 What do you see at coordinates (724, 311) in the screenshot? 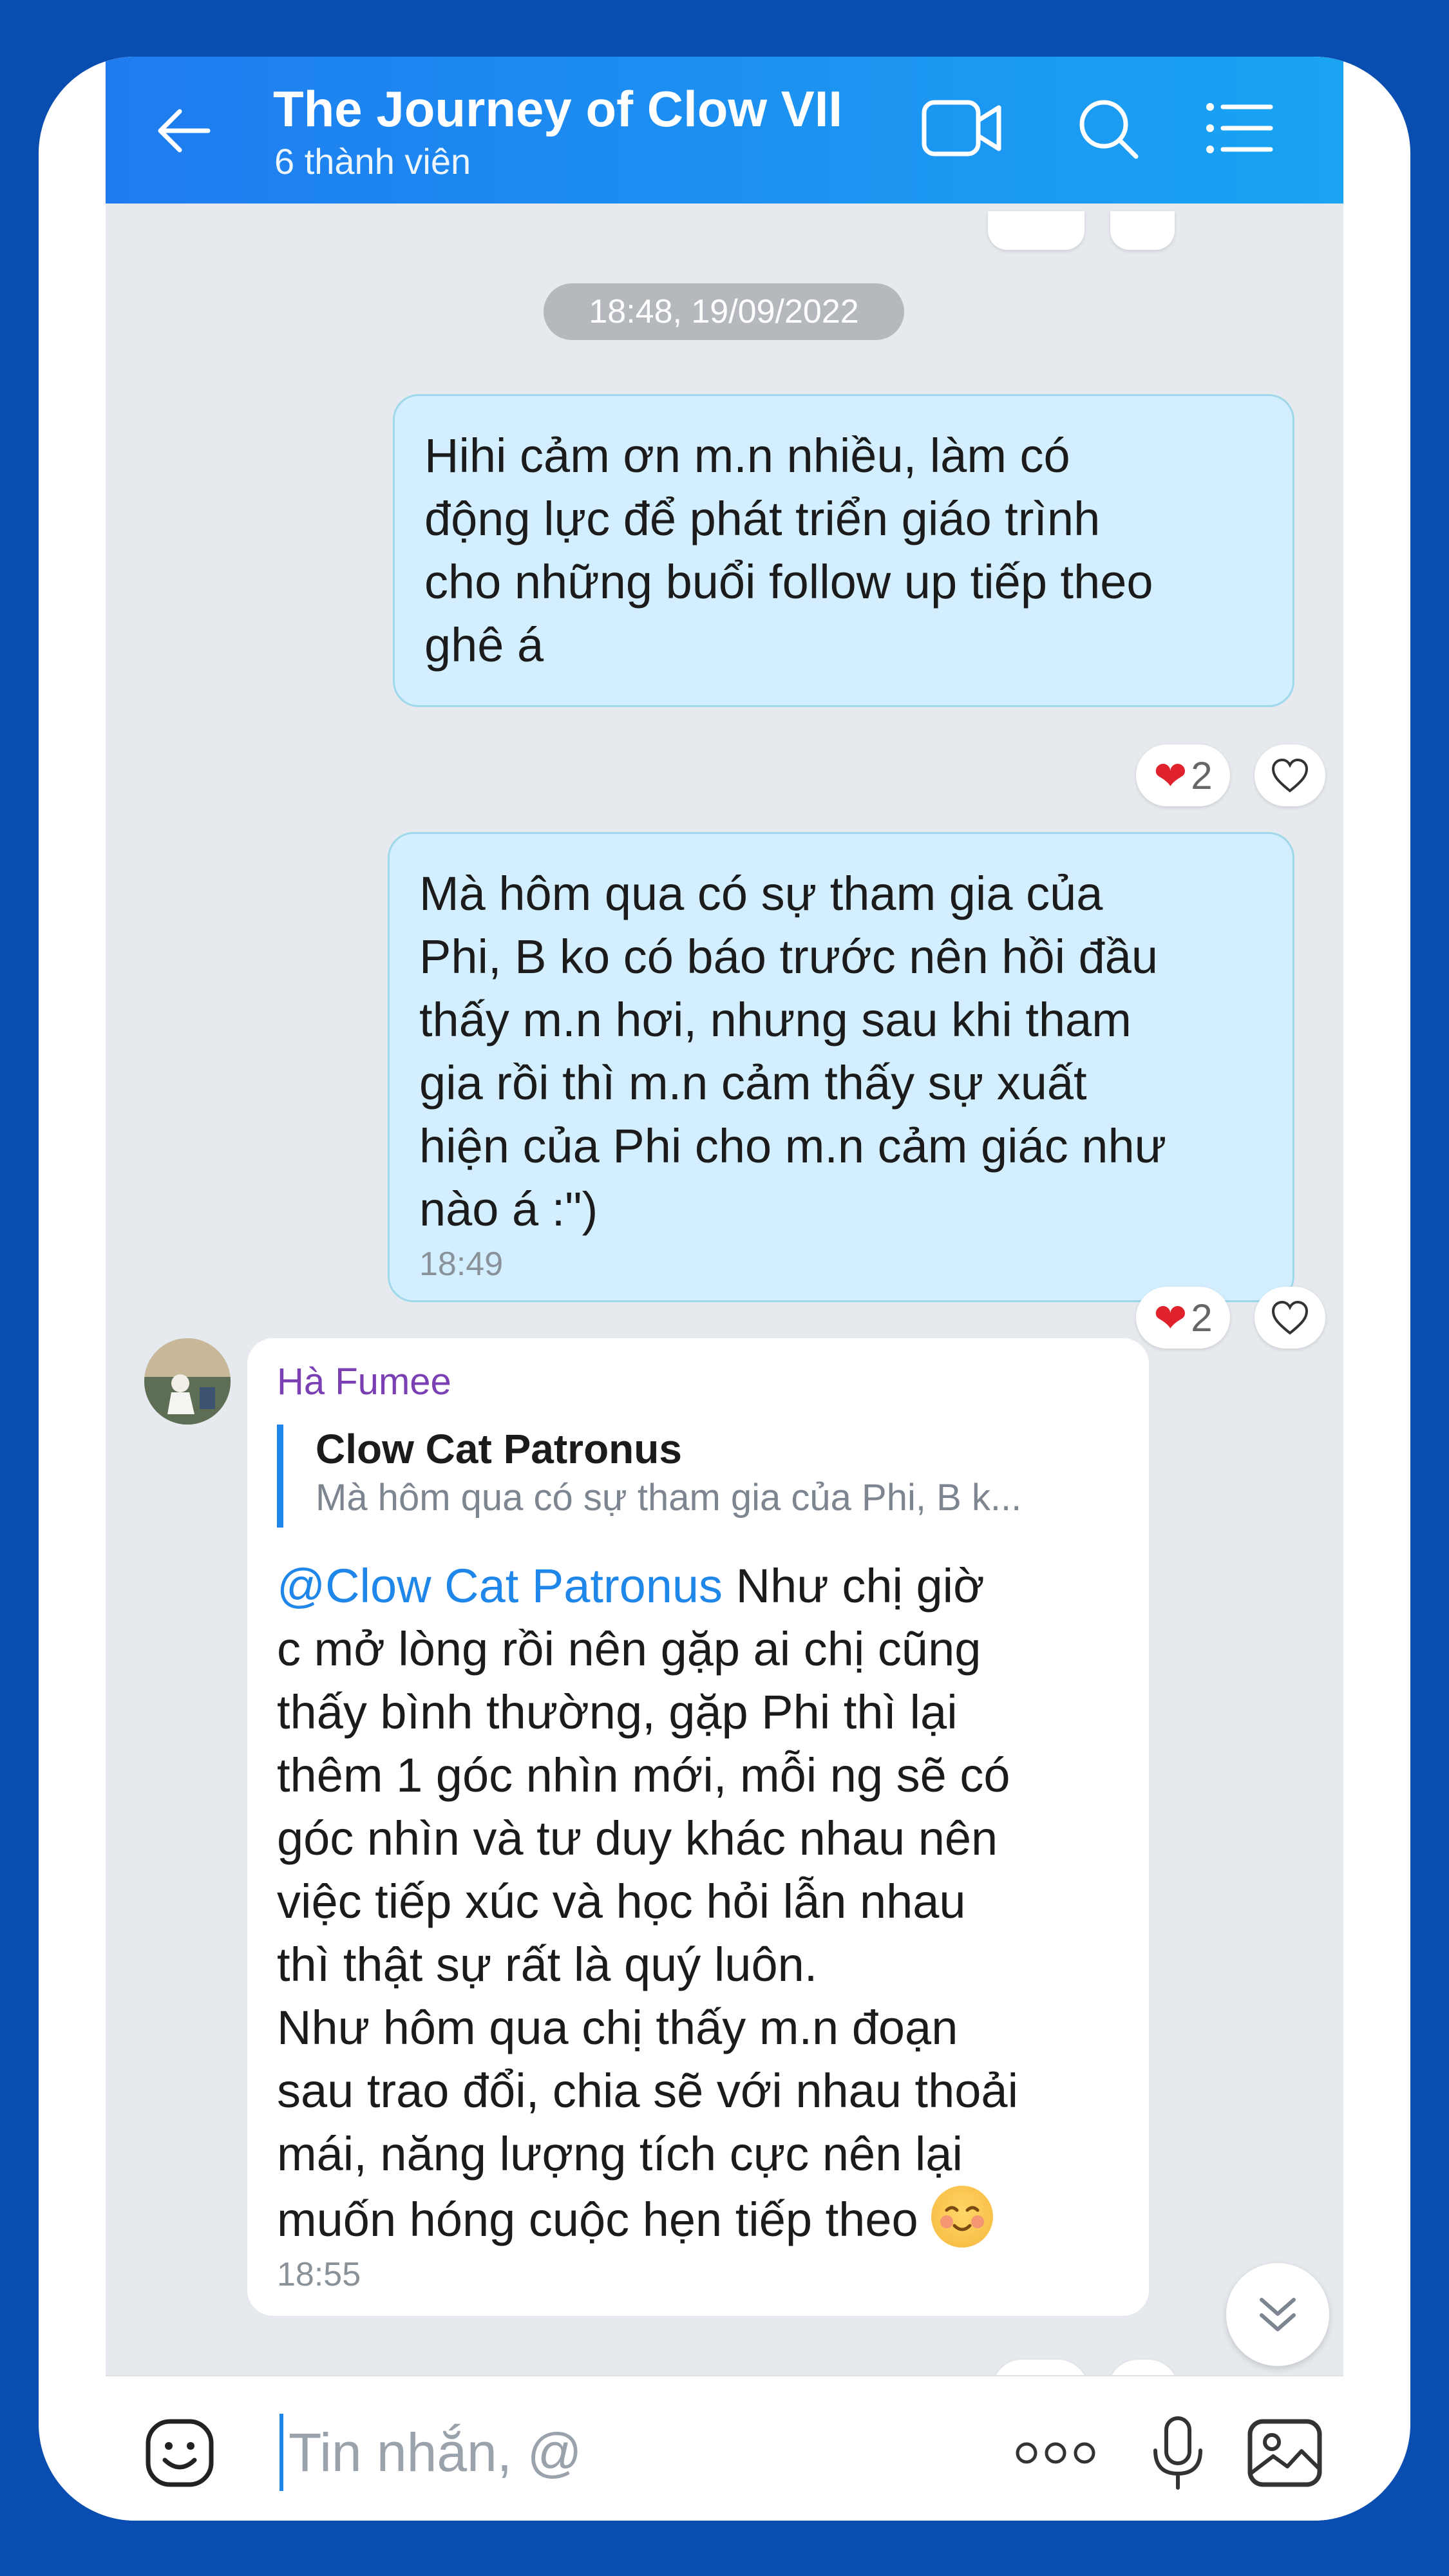
I see `date-separator: 18:48, 19/09/2022` at bounding box center [724, 311].